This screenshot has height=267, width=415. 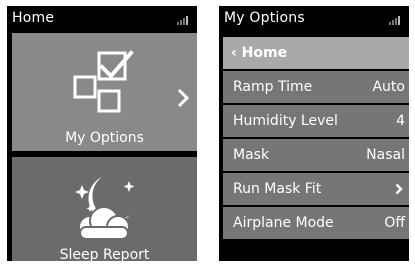 I want to click on tile-label: Sleep Report, so click(x=104, y=254).